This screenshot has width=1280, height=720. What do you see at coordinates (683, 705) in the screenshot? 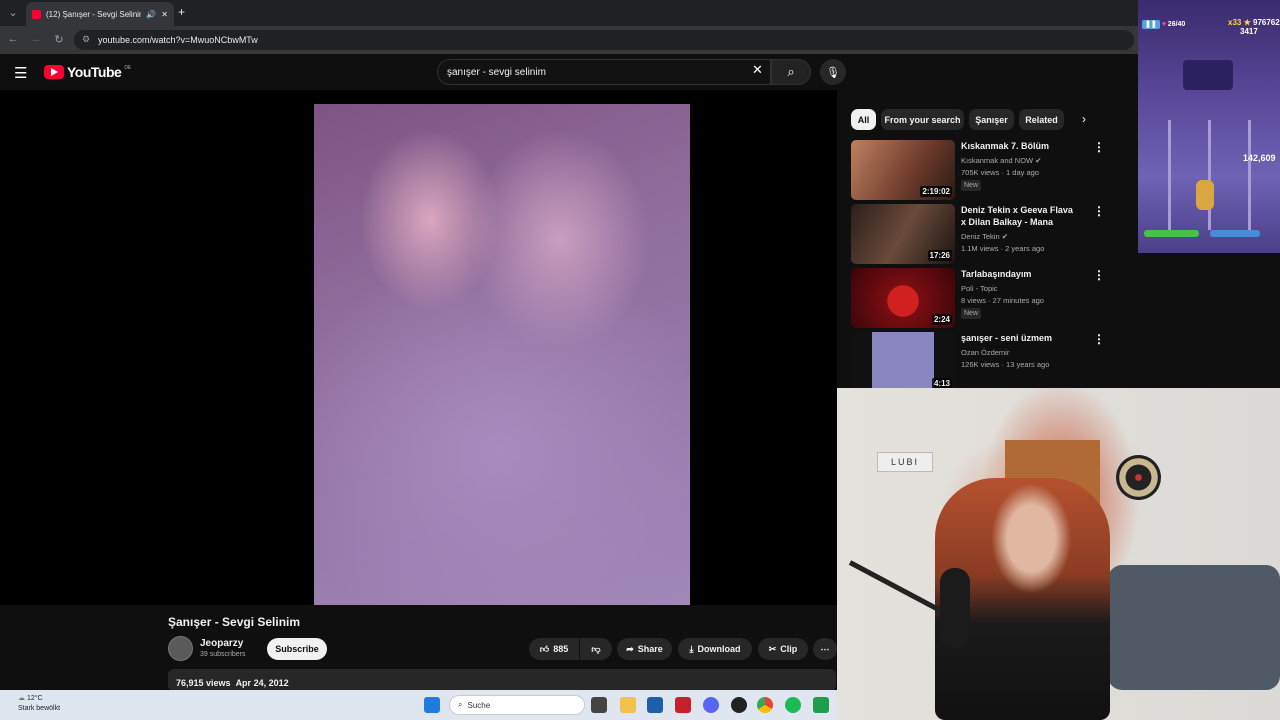
I see `app-icon` at bounding box center [683, 705].